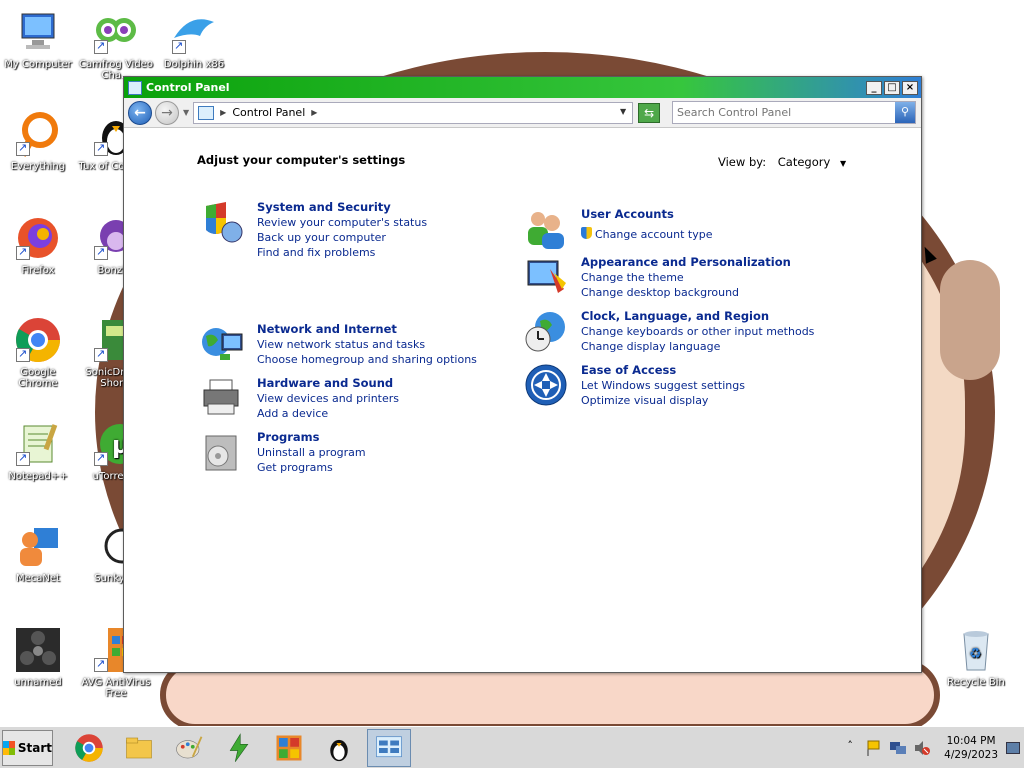 The height and width of the screenshot is (768, 1024). I want to click on category-title: User Accounts, so click(647, 214).